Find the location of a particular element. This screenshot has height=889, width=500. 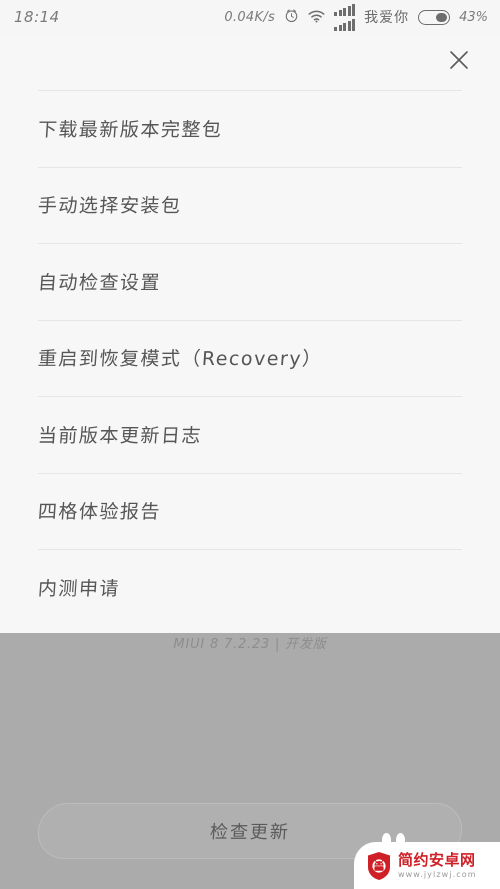

menu-item-reboot-recovery: 重启到恢复模式（Recovery） is located at coordinates (249, 358).